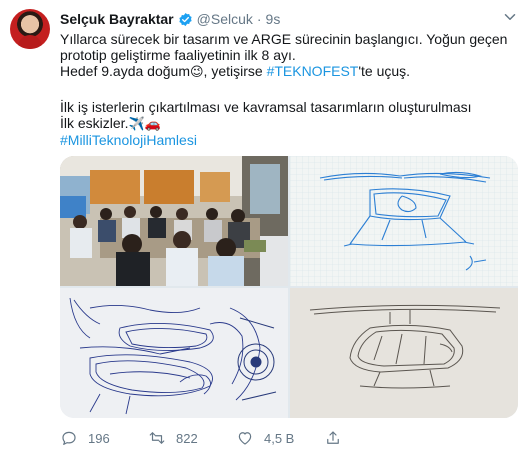 Image resolution: width=529 pixels, height=456 pixels. Describe the element at coordinates (187, 438) in the screenshot. I see `retweet-count: 822` at that location.